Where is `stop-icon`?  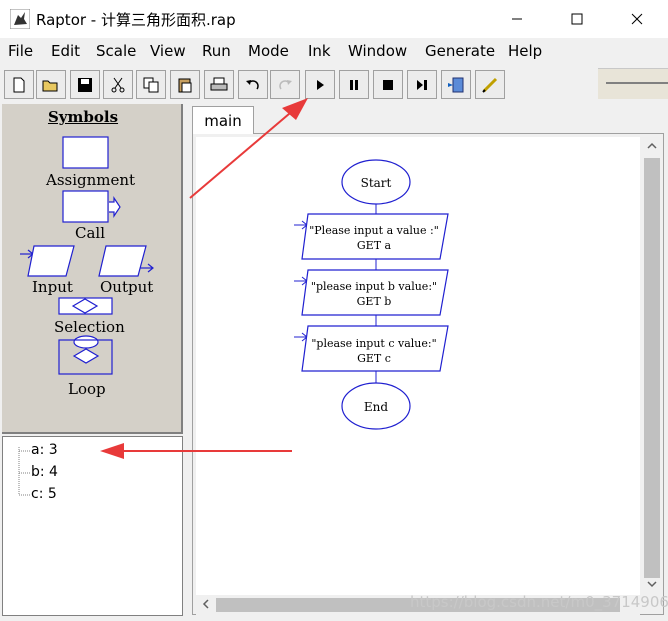 stop-icon is located at coordinates (388, 84).